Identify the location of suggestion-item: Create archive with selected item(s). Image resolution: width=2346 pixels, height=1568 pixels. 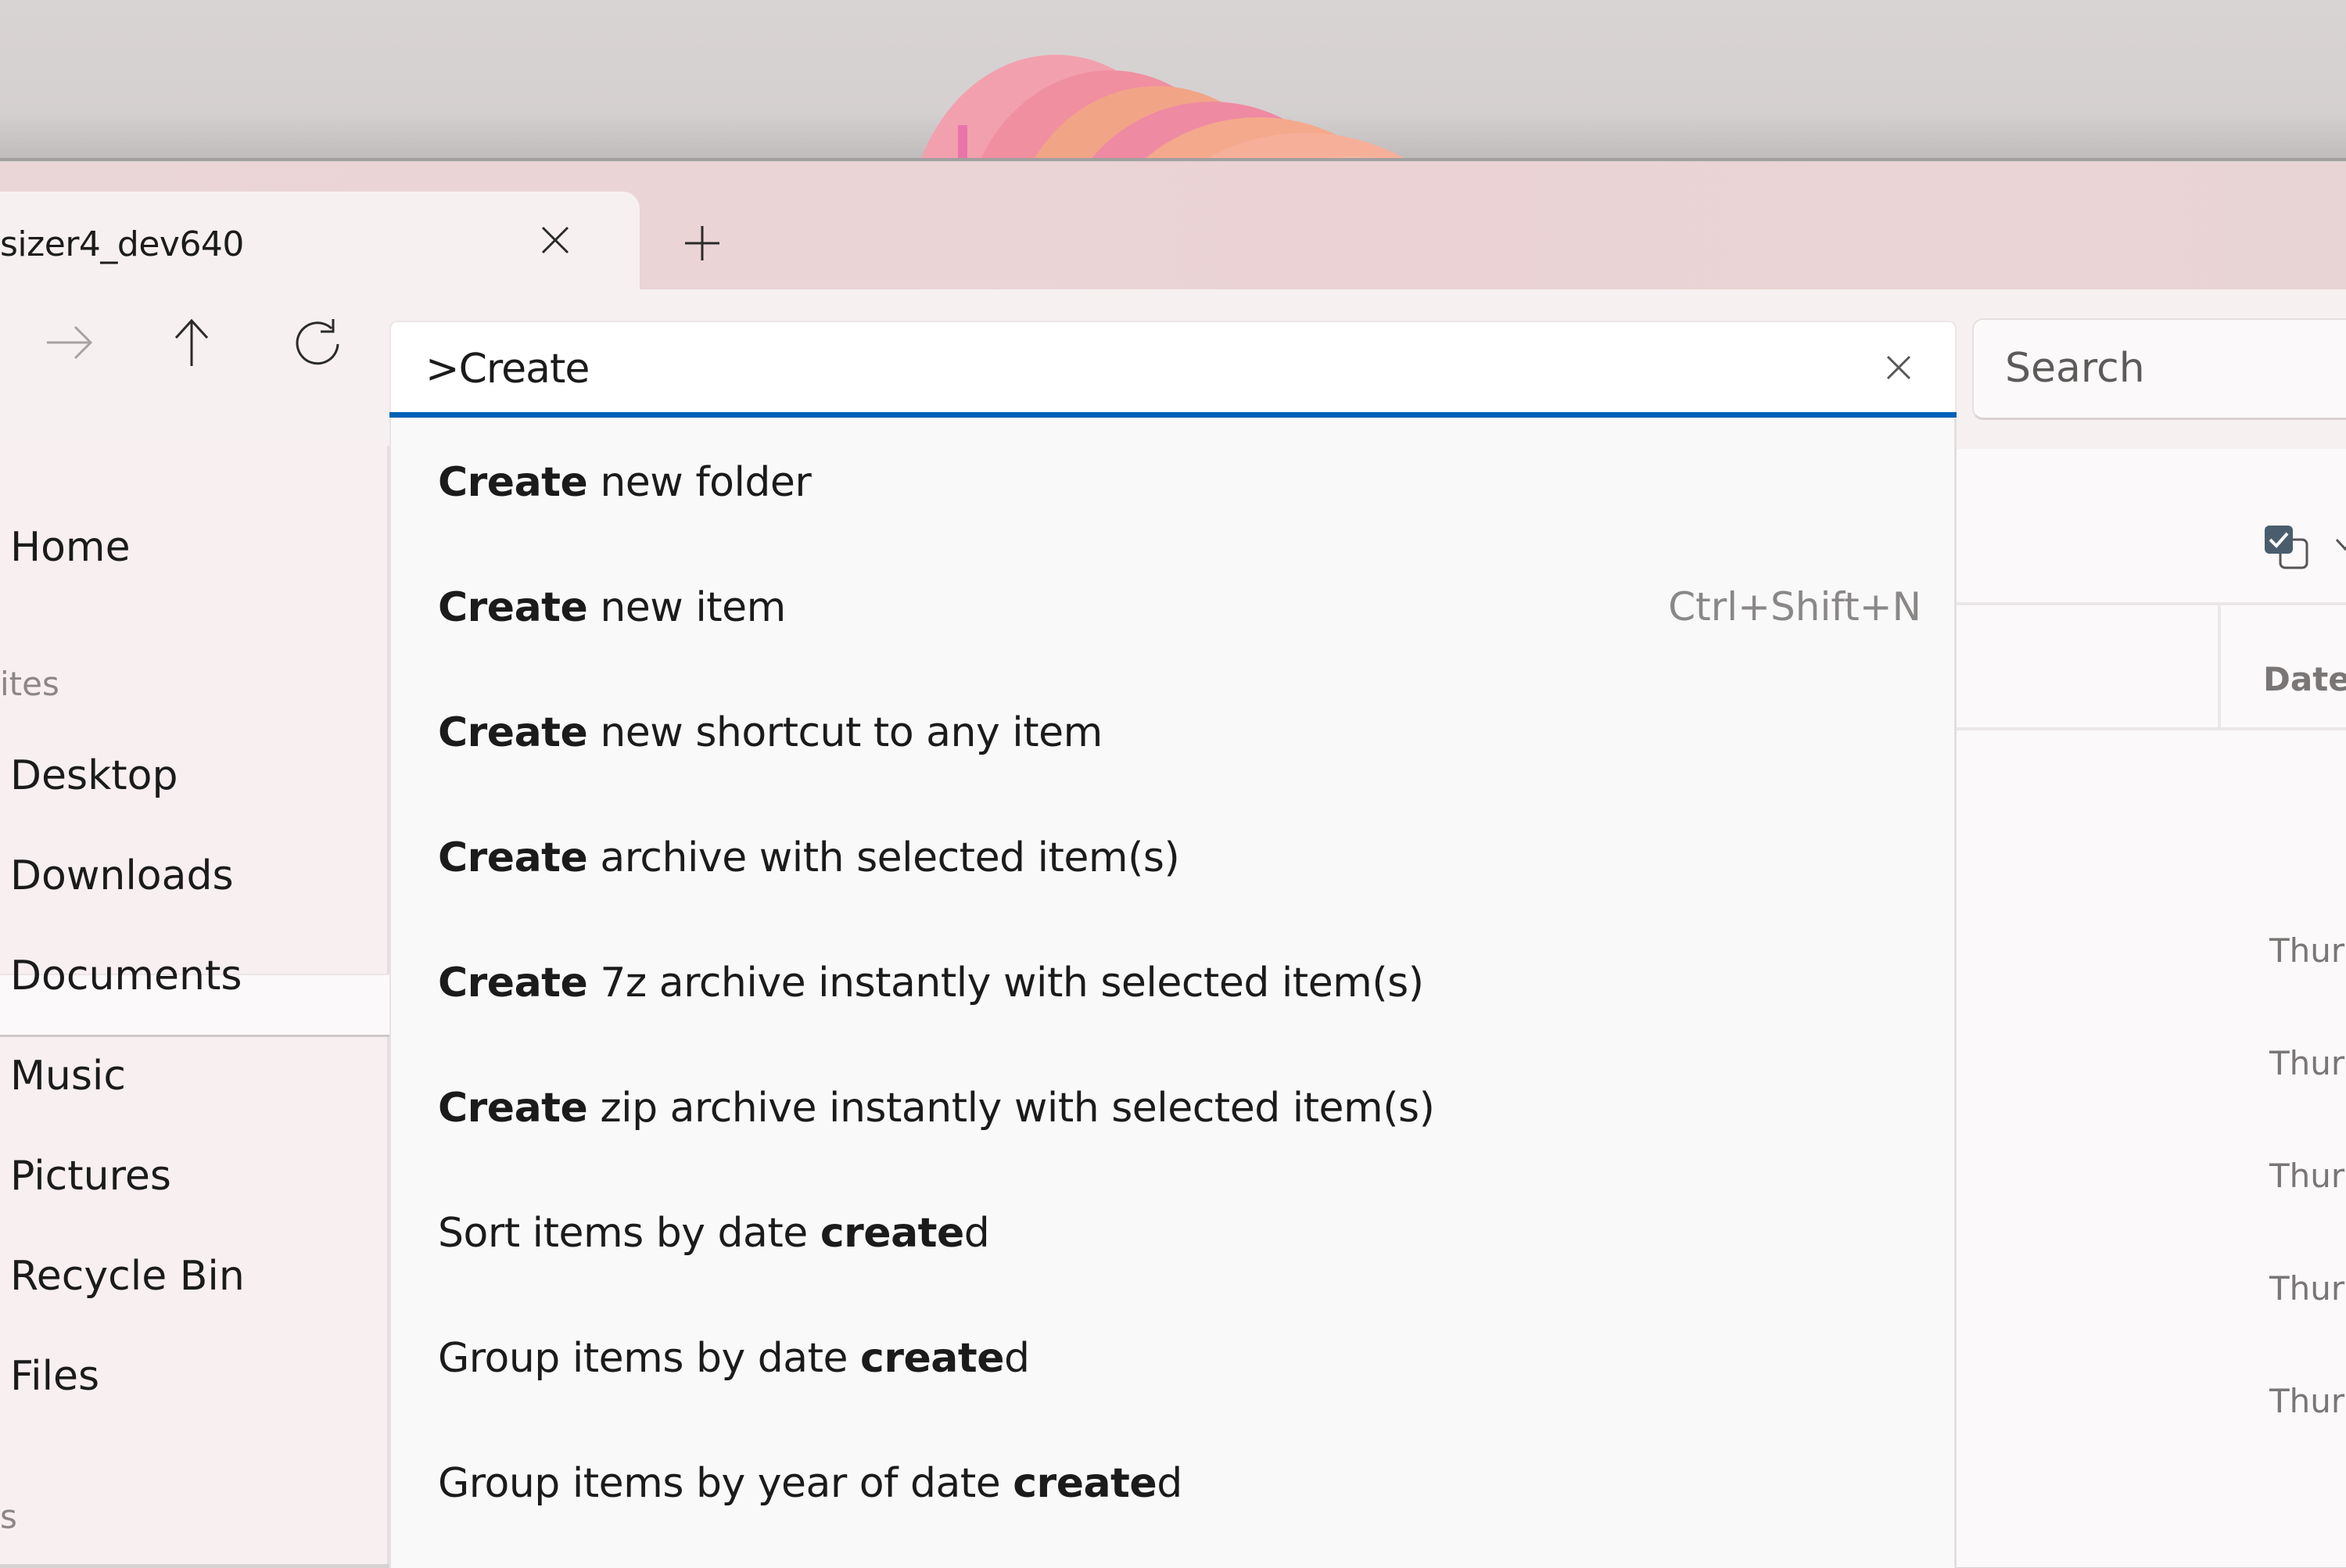
(1173, 856).